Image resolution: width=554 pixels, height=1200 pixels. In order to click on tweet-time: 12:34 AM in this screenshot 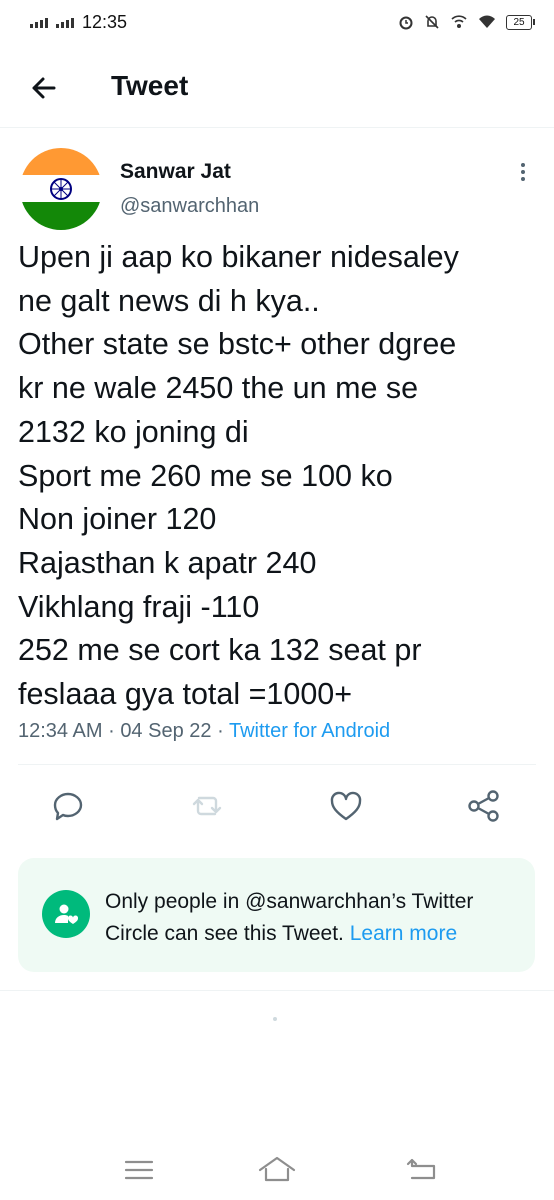, I will do `click(60, 731)`.